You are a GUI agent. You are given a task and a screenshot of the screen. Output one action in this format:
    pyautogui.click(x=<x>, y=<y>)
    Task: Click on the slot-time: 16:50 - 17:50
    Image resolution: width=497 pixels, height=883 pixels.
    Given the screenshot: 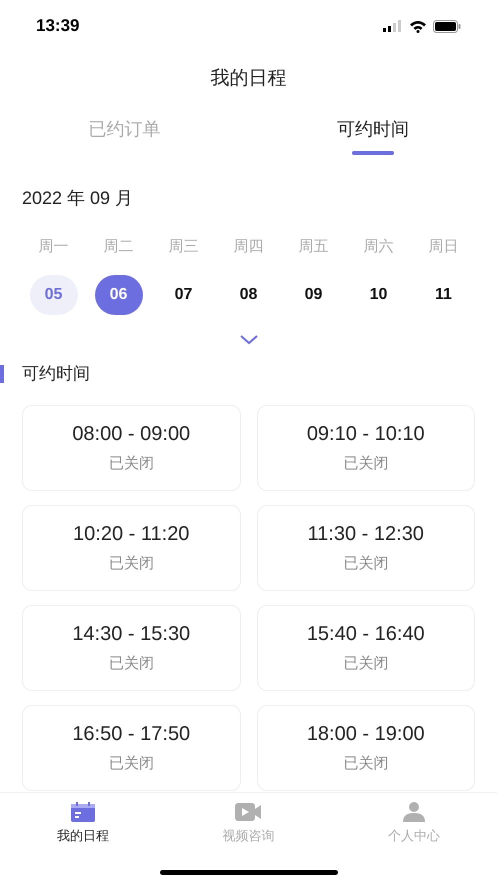 What is the action you would take?
    pyautogui.click(x=131, y=735)
    